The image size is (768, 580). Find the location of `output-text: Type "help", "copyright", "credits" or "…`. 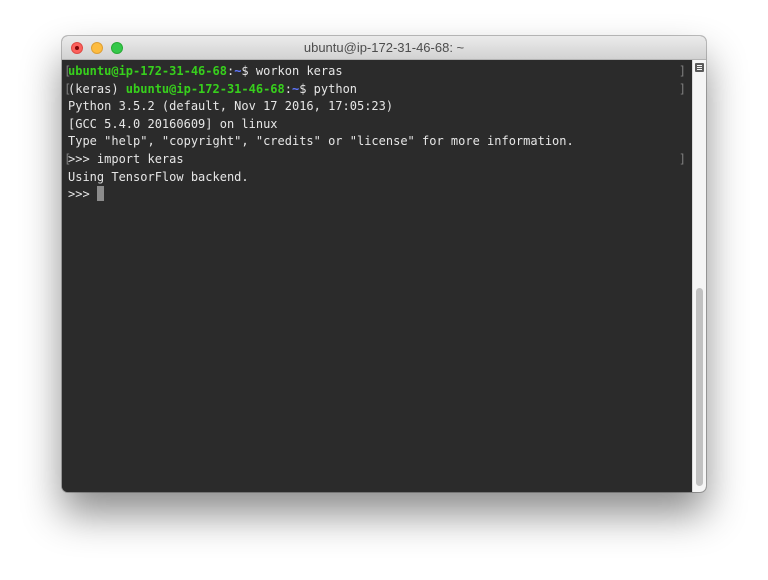

output-text: Type "help", "copyright", "credits" or "… is located at coordinates (321, 141).